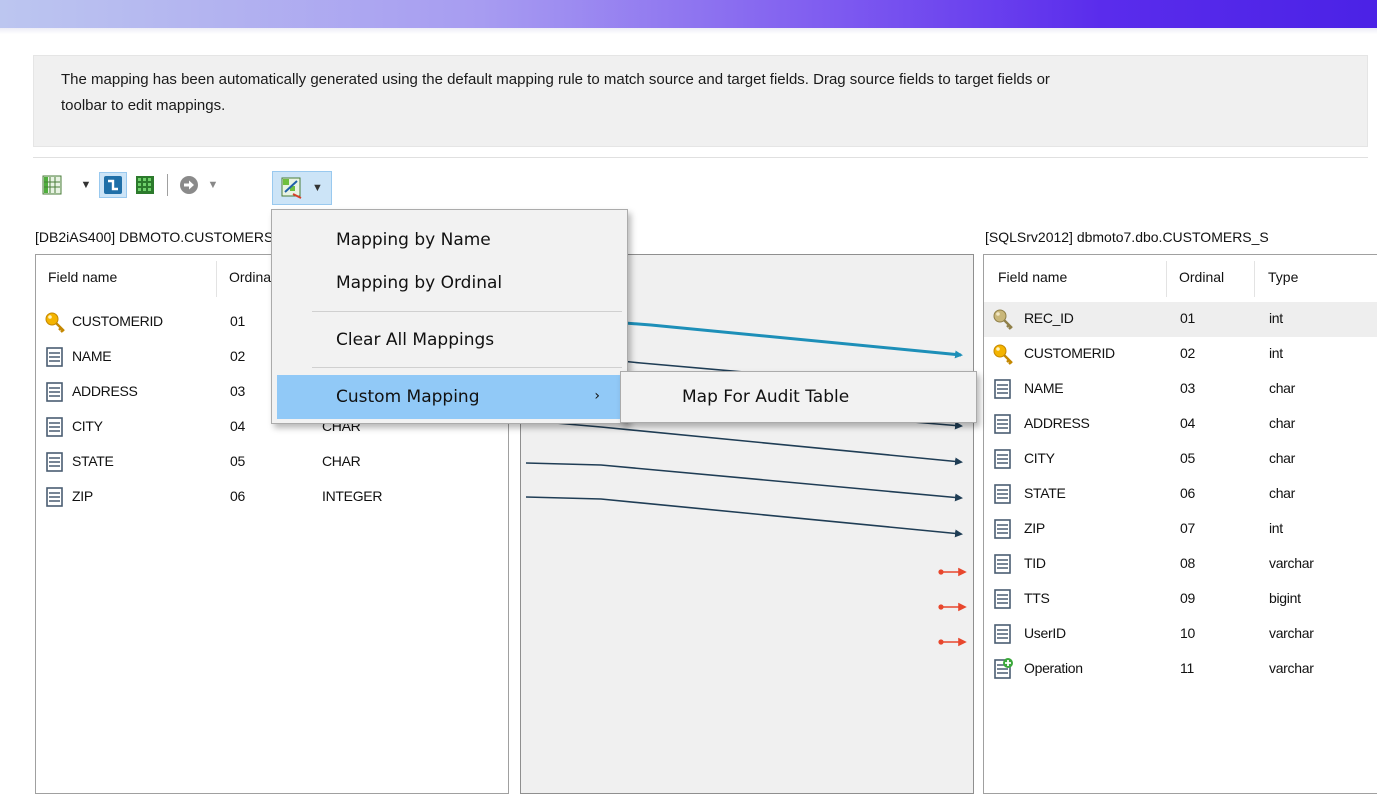  I want to click on header-fade, so click(688, 31).